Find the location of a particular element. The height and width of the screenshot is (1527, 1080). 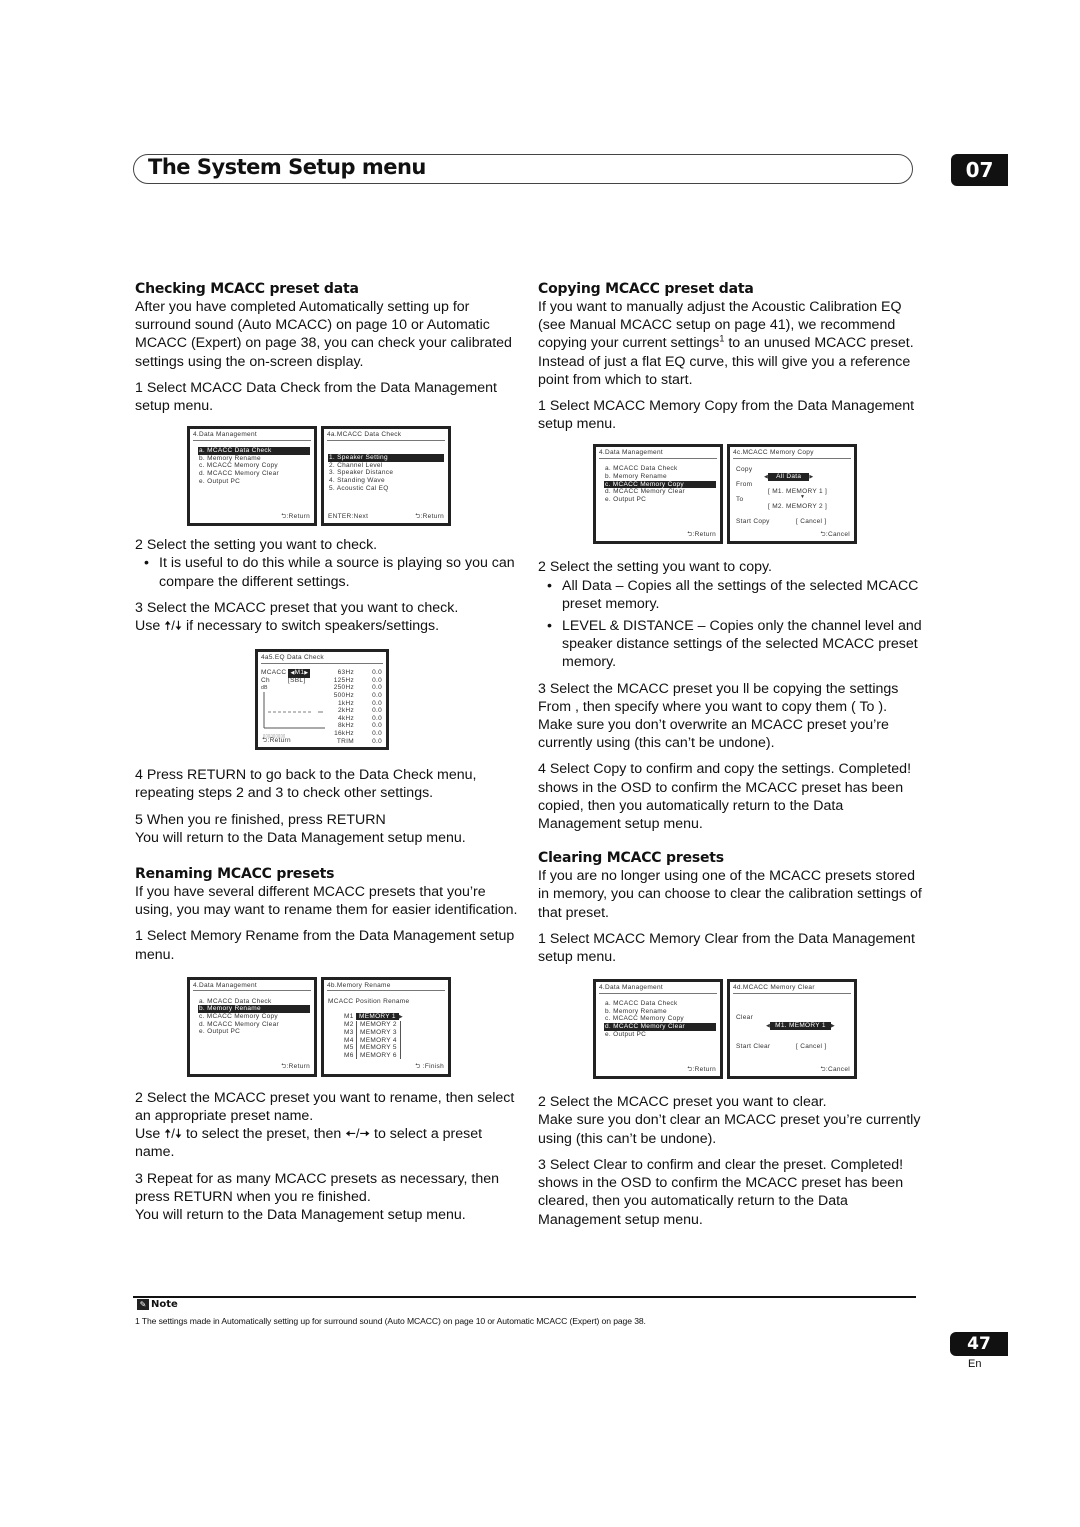

preset-position: M2 is located at coordinates (349, 1025).